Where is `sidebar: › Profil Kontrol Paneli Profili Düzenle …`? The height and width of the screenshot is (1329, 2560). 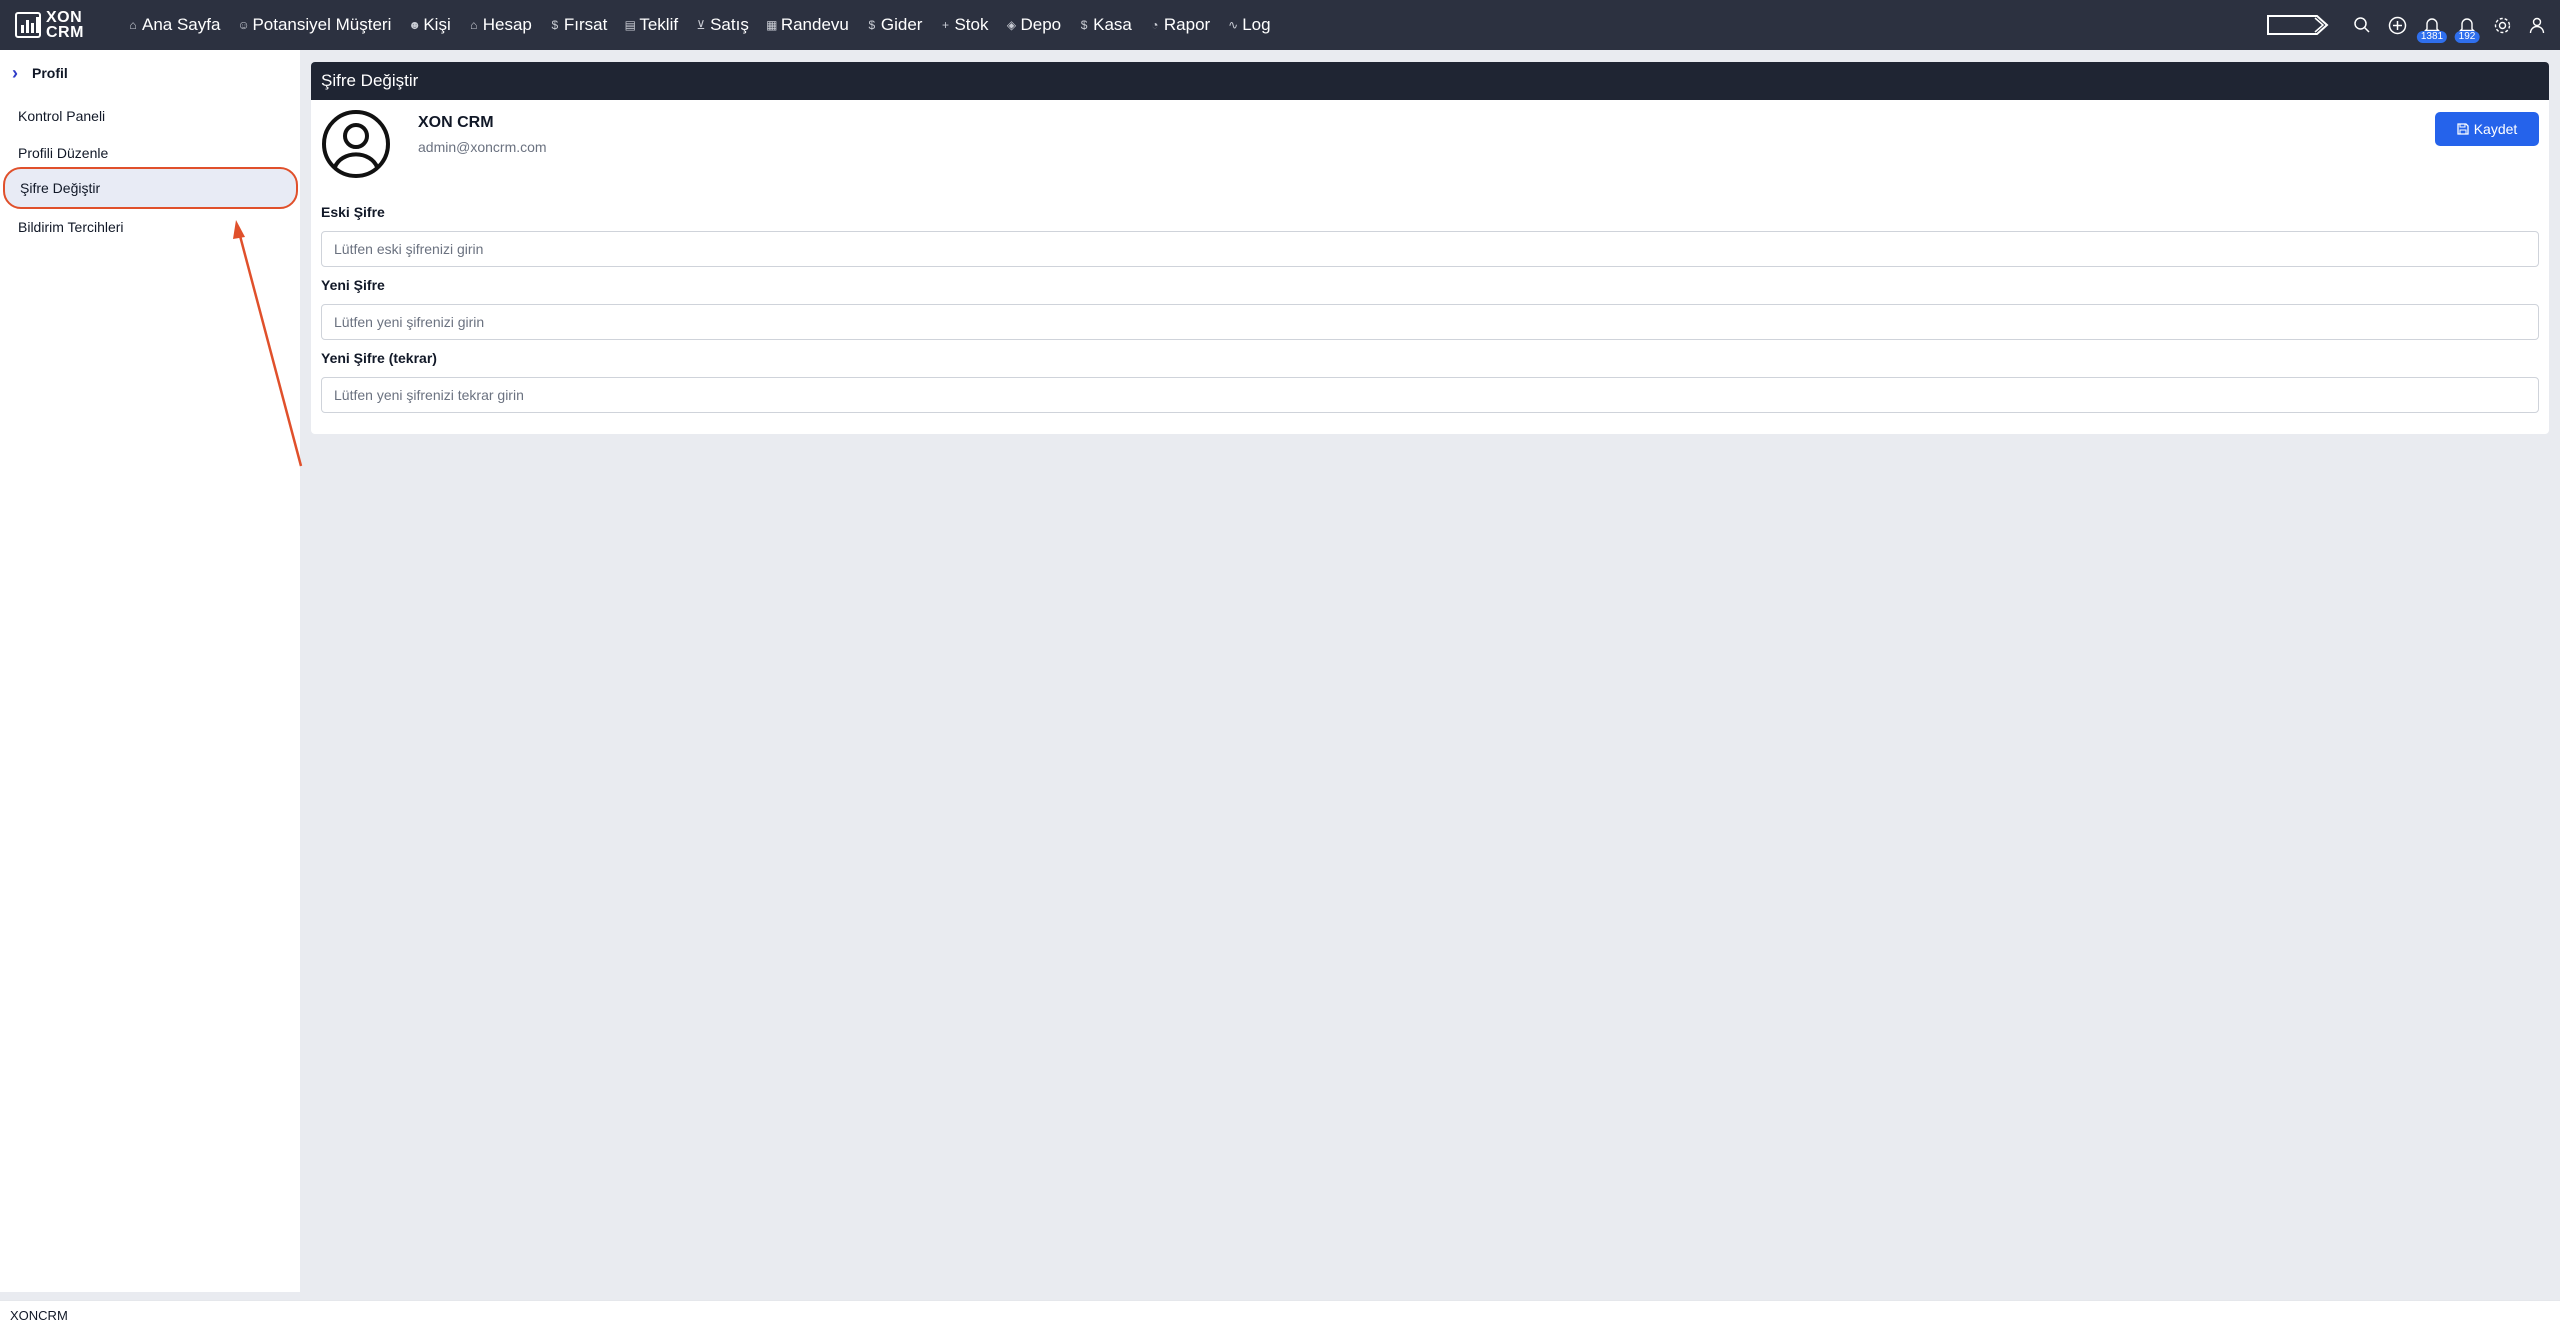
sidebar: › Profil Kontrol Paneli Profili Düzenle … is located at coordinates (150, 671).